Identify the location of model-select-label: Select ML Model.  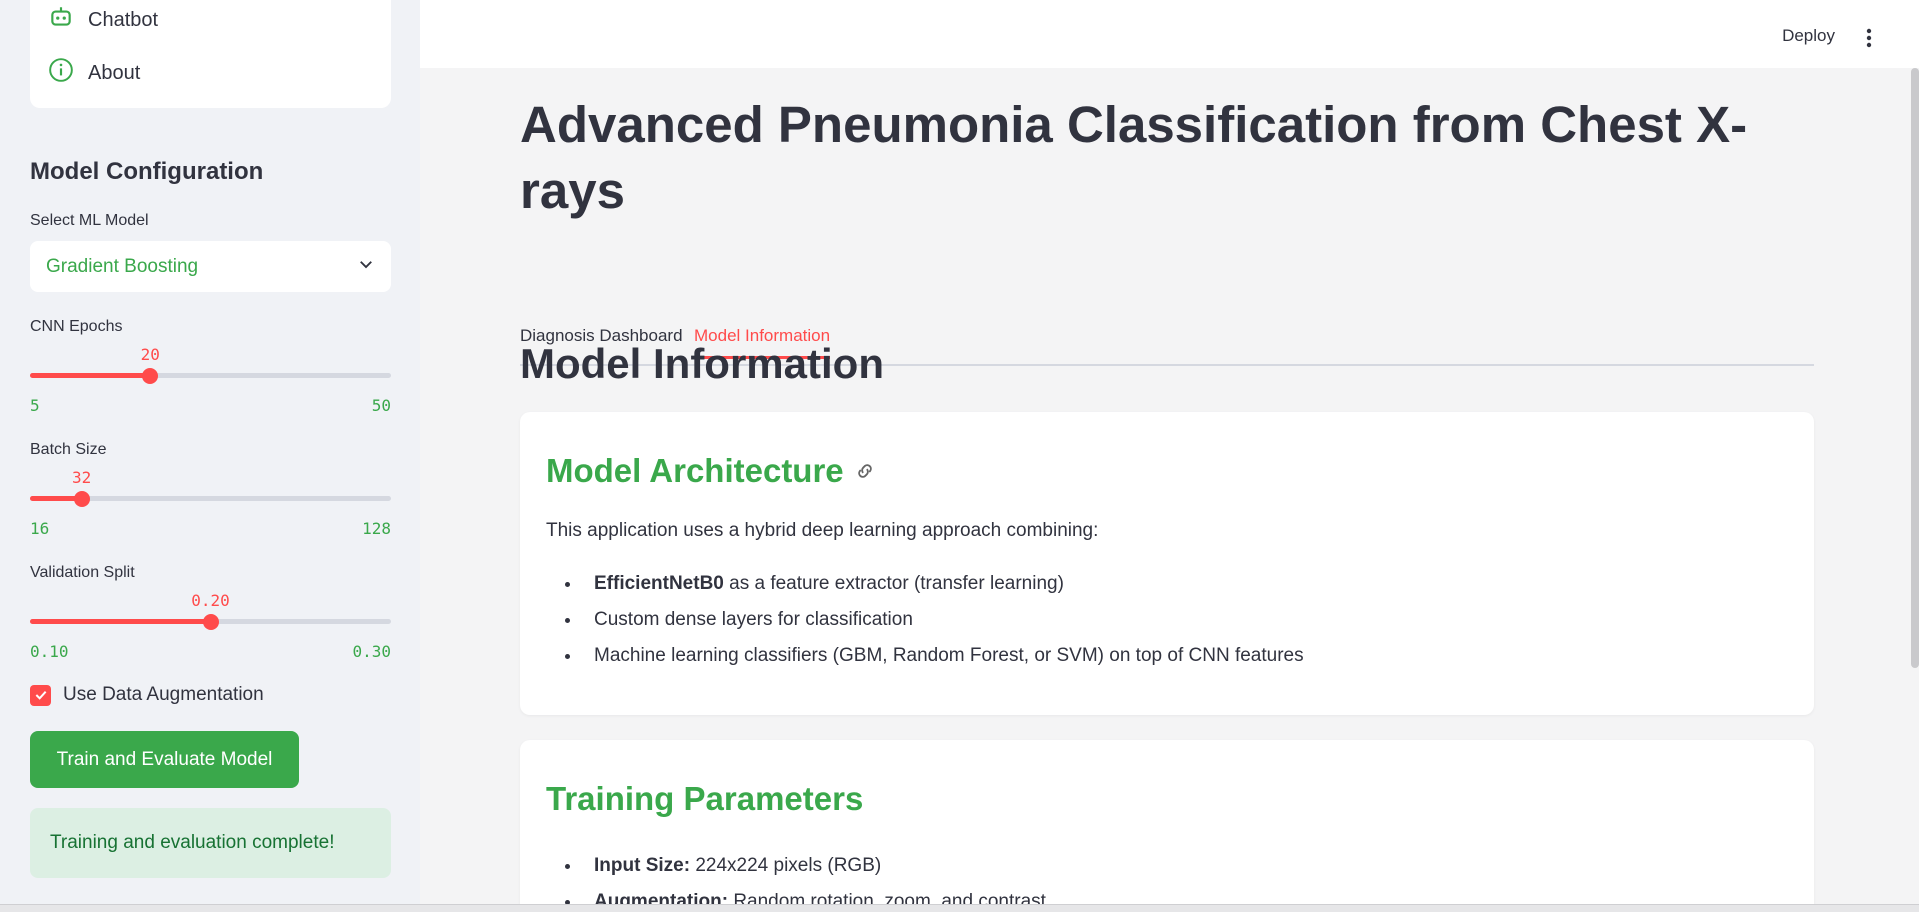
(89, 220).